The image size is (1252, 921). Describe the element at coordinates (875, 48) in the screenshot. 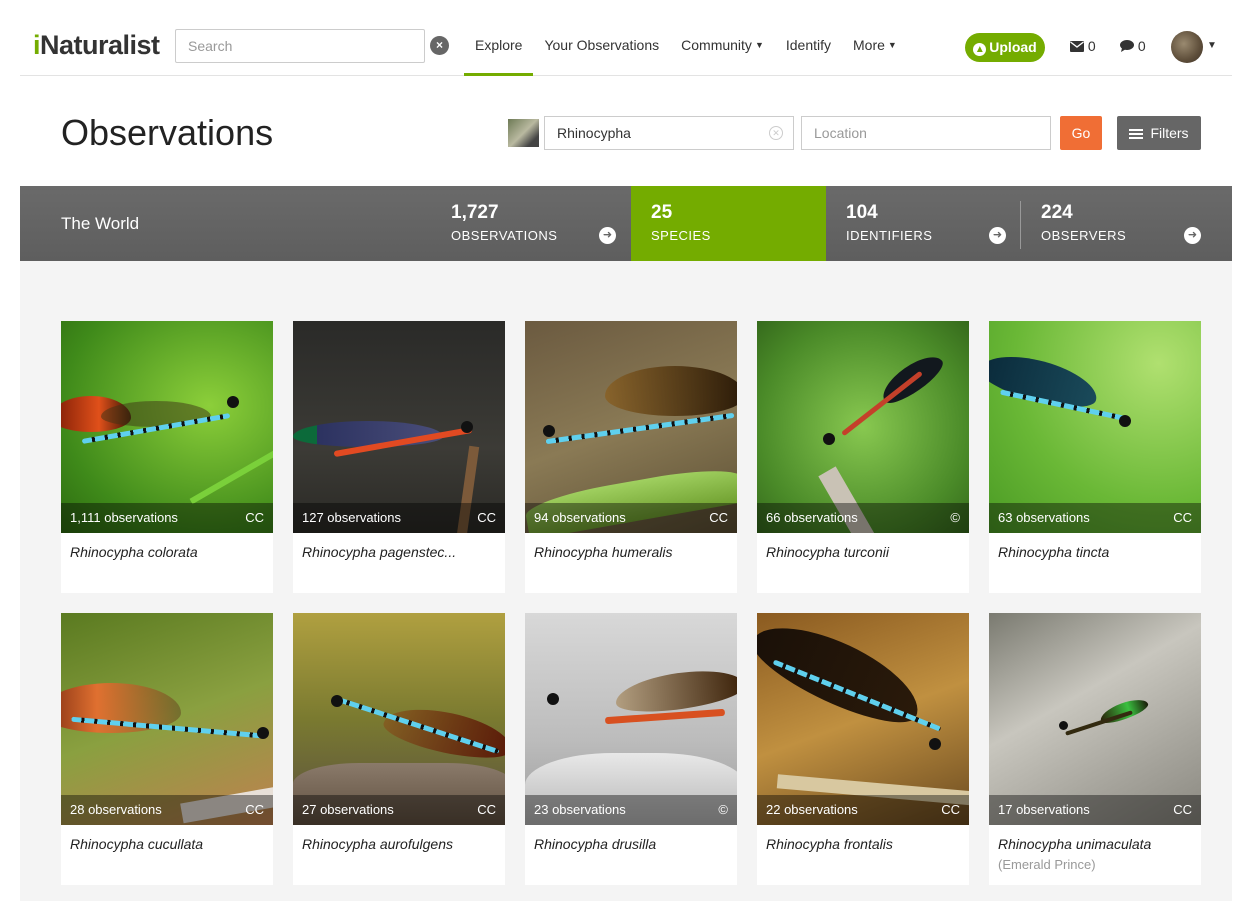

I see `nav-more: More ▼` at that location.